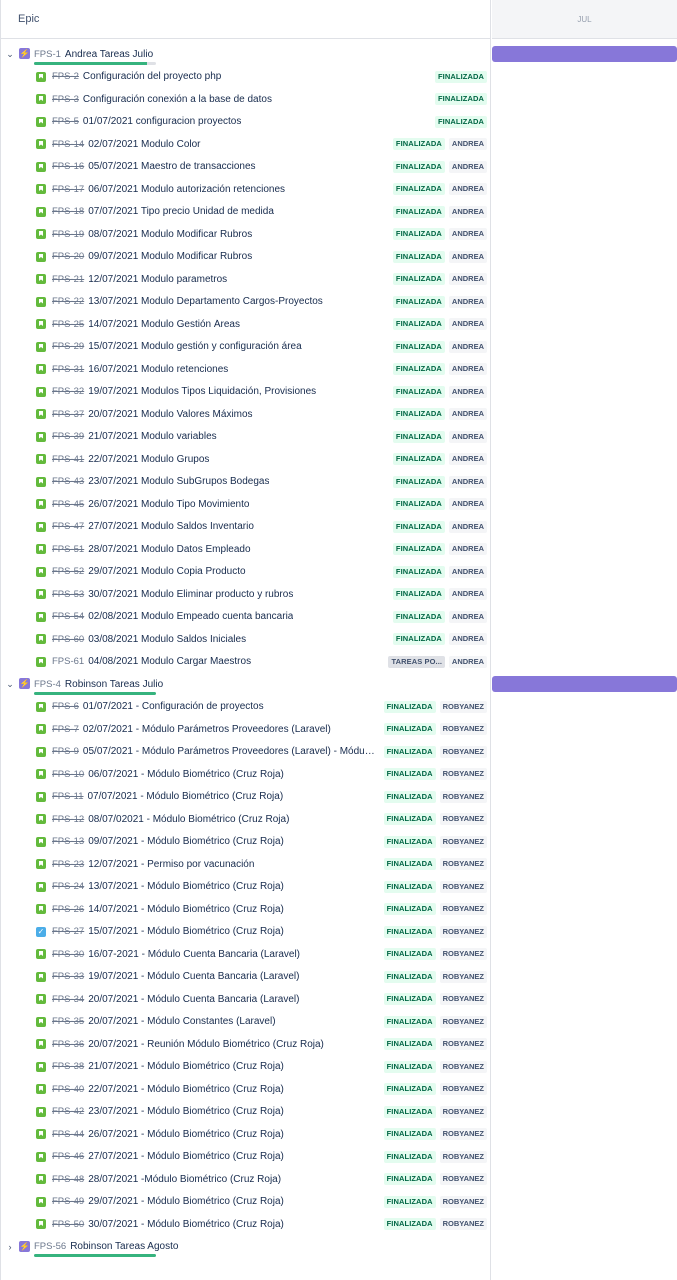 The height and width of the screenshot is (1280, 677). I want to click on issue-key: FPS-16, so click(68, 166).